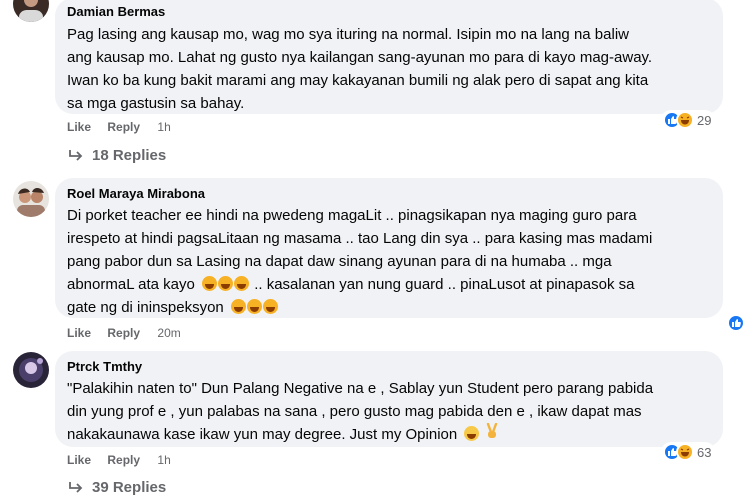 Image resolution: width=750 pixels, height=500 pixels. Describe the element at coordinates (168, 333) in the screenshot. I see `comment-timestamp: 20m` at that location.